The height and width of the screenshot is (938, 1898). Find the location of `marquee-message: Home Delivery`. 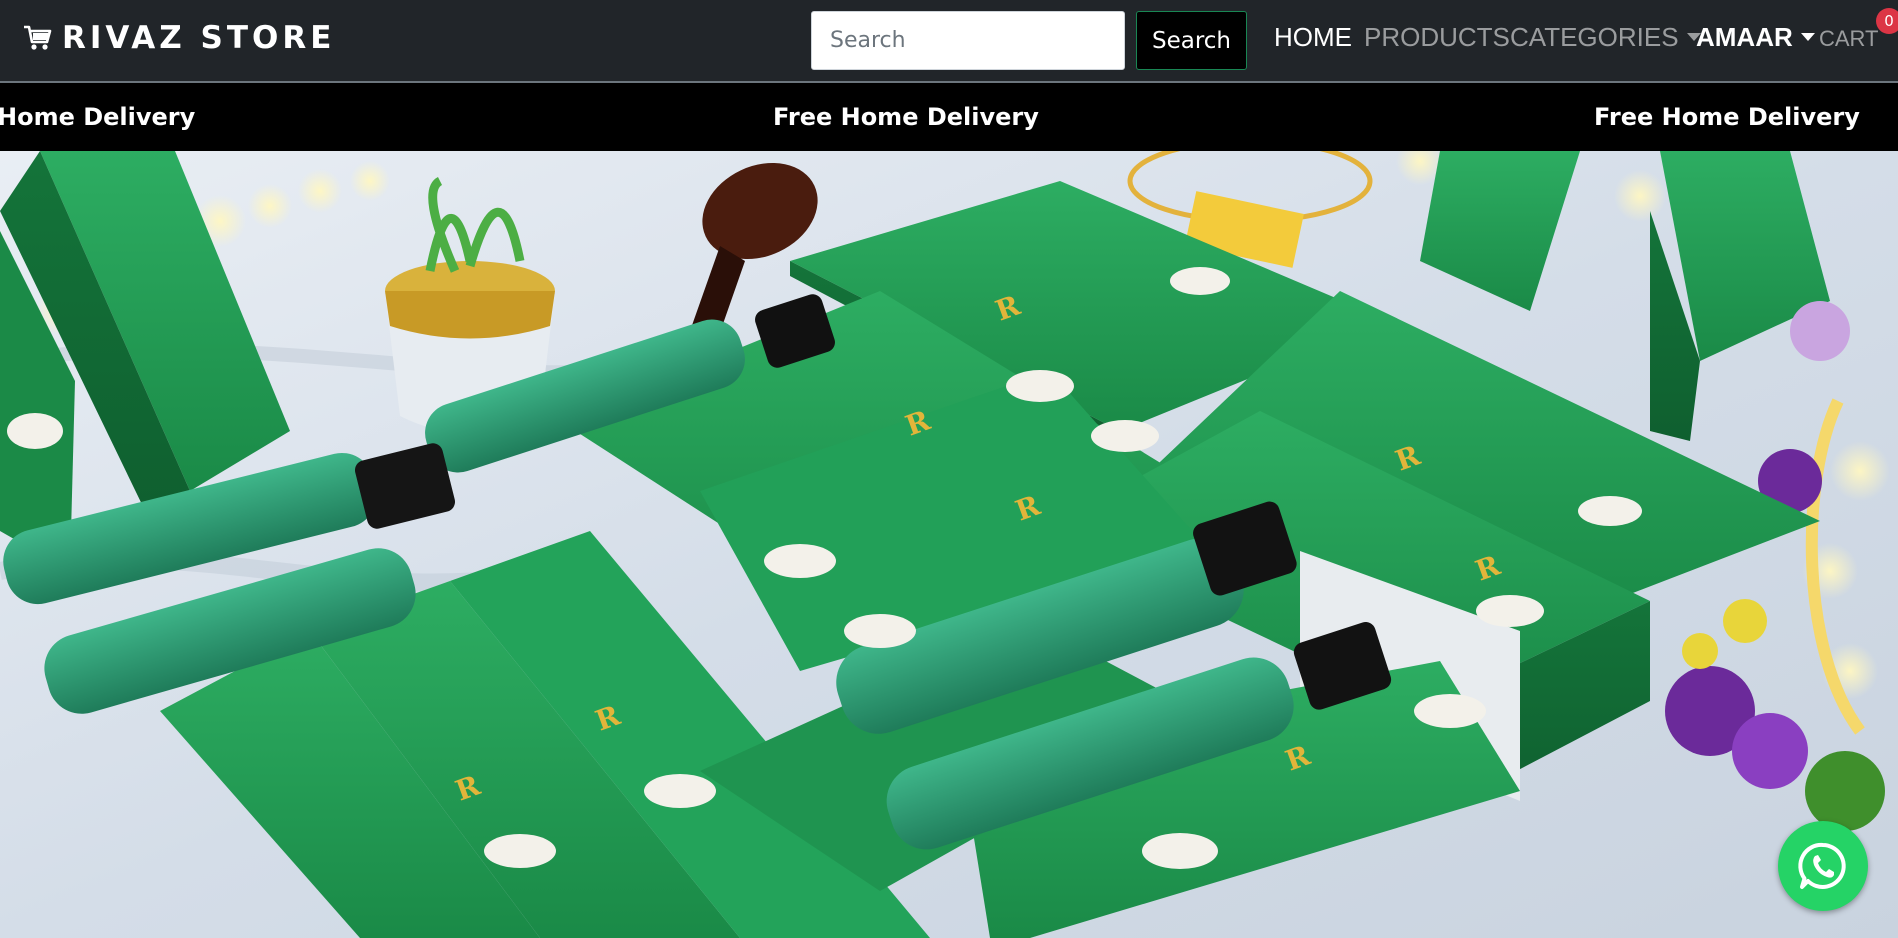

marquee-message: Home Delivery is located at coordinates (98, 117).